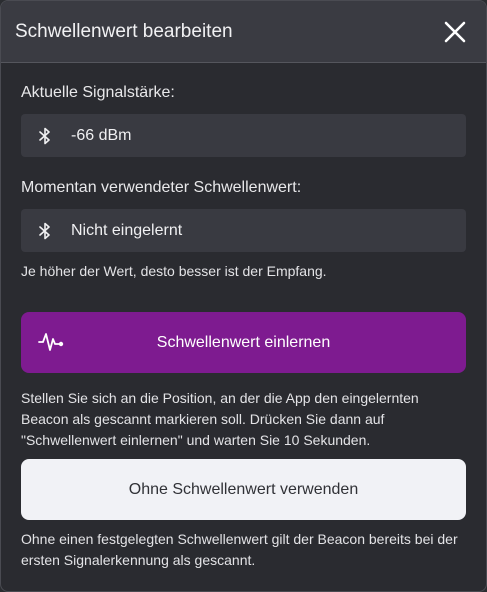  Describe the element at coordinates (243, 135) in the screenshot. I see `current-signal-field: -66 dBm` at that location.